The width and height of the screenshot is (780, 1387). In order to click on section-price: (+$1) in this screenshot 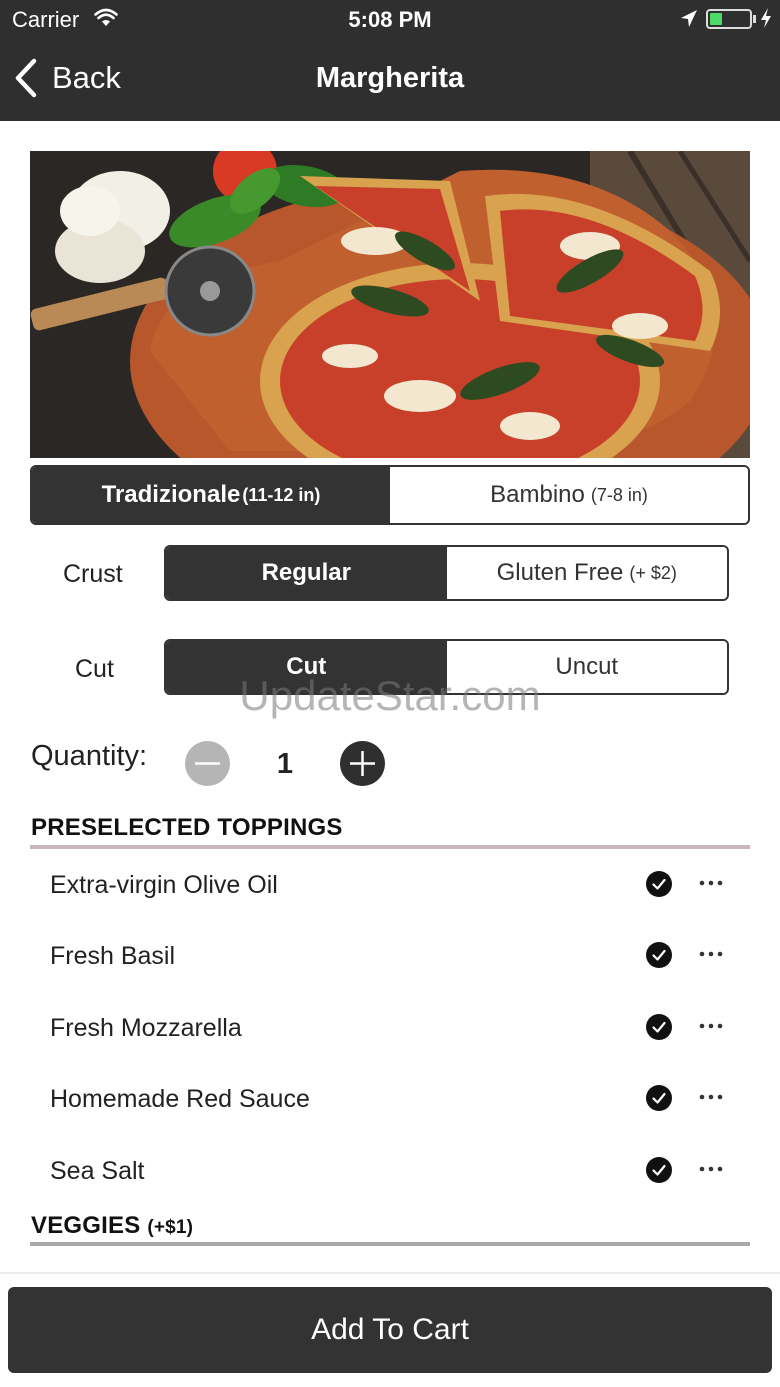, I will do `click(170, 1227)`.